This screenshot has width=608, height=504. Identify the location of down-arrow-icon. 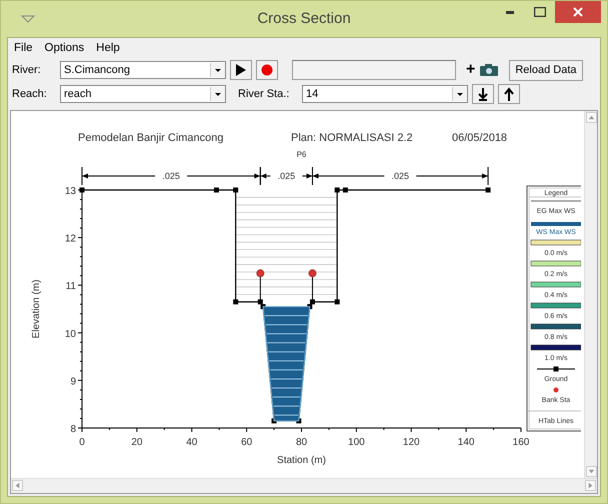
(483, 94).